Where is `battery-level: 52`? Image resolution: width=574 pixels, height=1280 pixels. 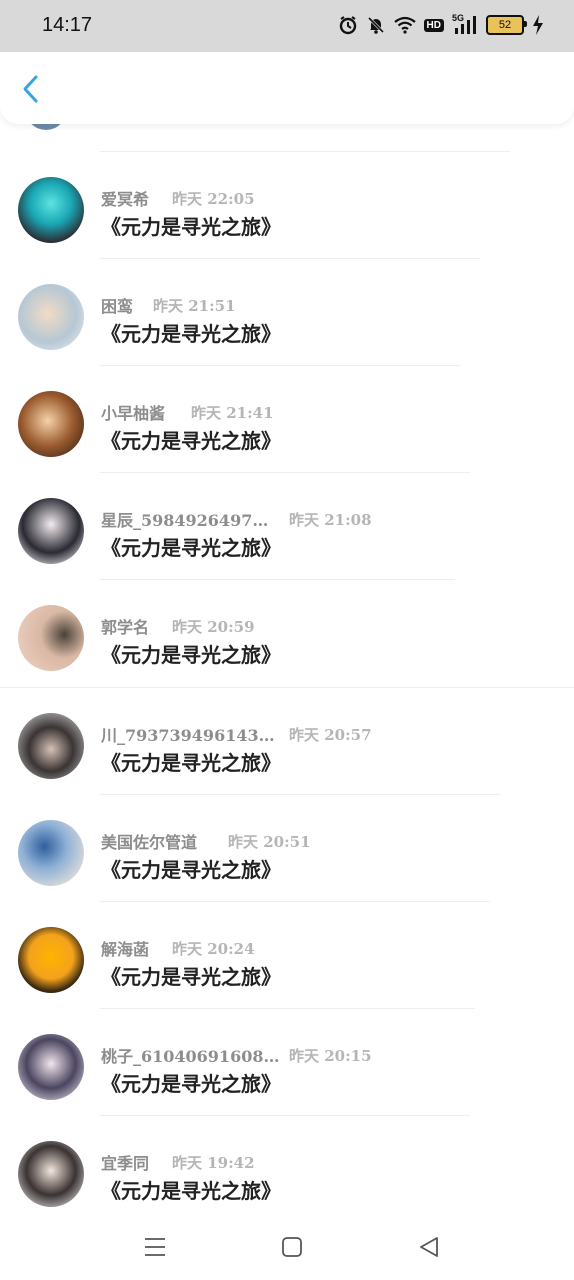
battery-level: 52 is located at coordinates (505, 25).